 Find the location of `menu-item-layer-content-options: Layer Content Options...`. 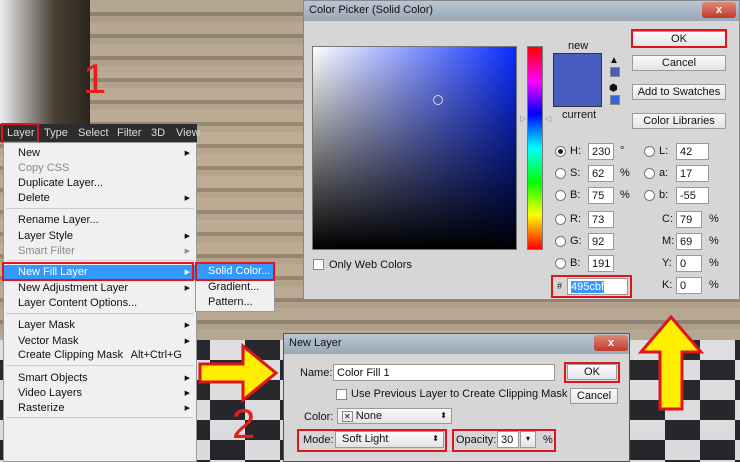

menu-item-layer-content-options: Layer Content Options... is located at coordinates (100, 303).